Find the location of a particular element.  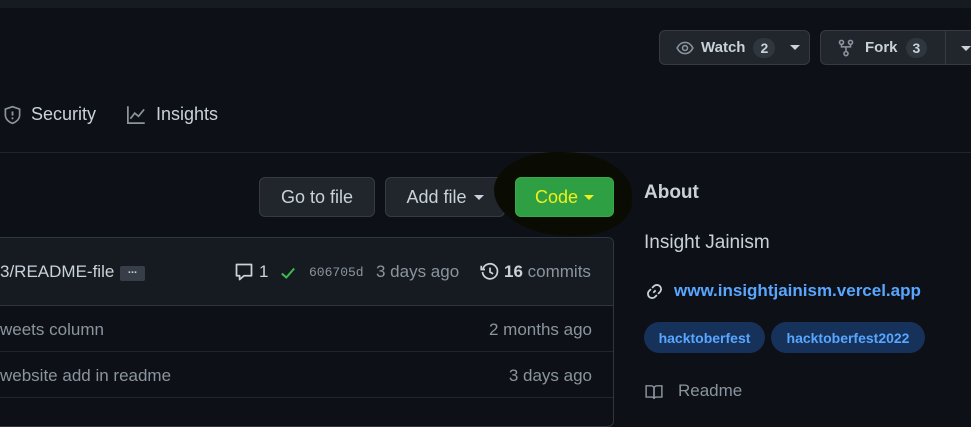

fork-dropdown-icon is located at coordinates (966, 48).